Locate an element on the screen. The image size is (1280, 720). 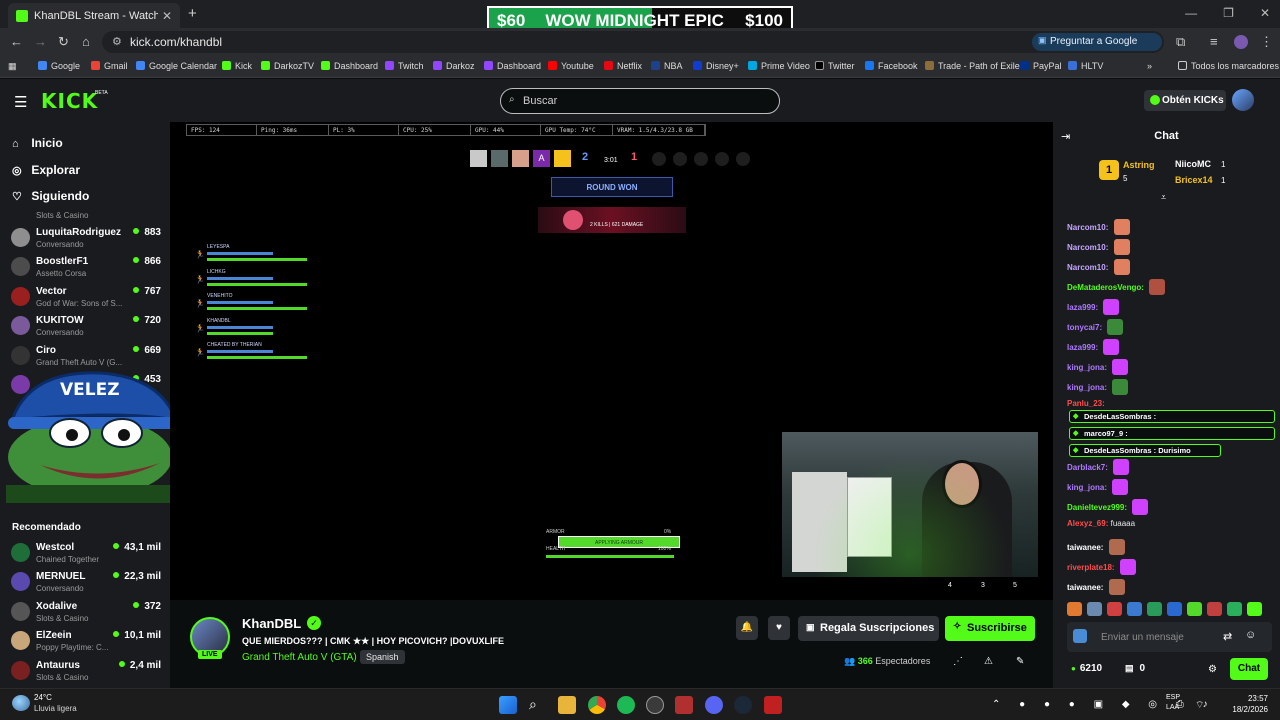
stream-category: Grand Theft Auto V (GTA) is located at coordinates (299, 657).